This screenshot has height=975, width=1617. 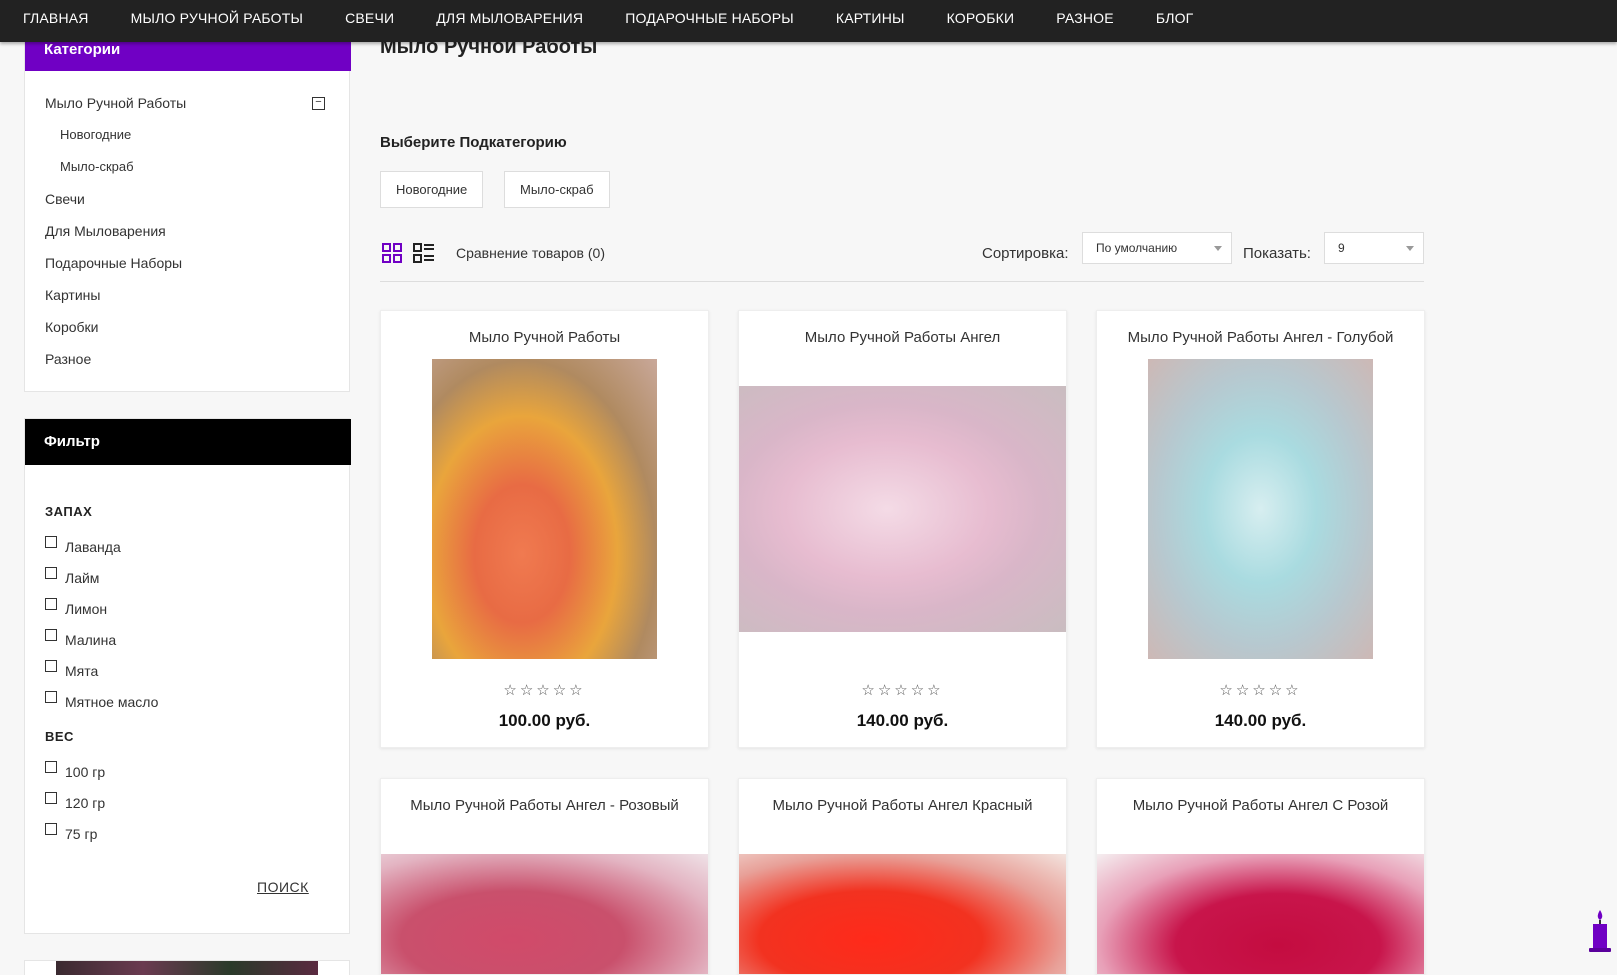 What do you see at coordinates (1277, 253) in the screenshot?
I see `show-label: Показать:` at bounding box center [1277, 253].